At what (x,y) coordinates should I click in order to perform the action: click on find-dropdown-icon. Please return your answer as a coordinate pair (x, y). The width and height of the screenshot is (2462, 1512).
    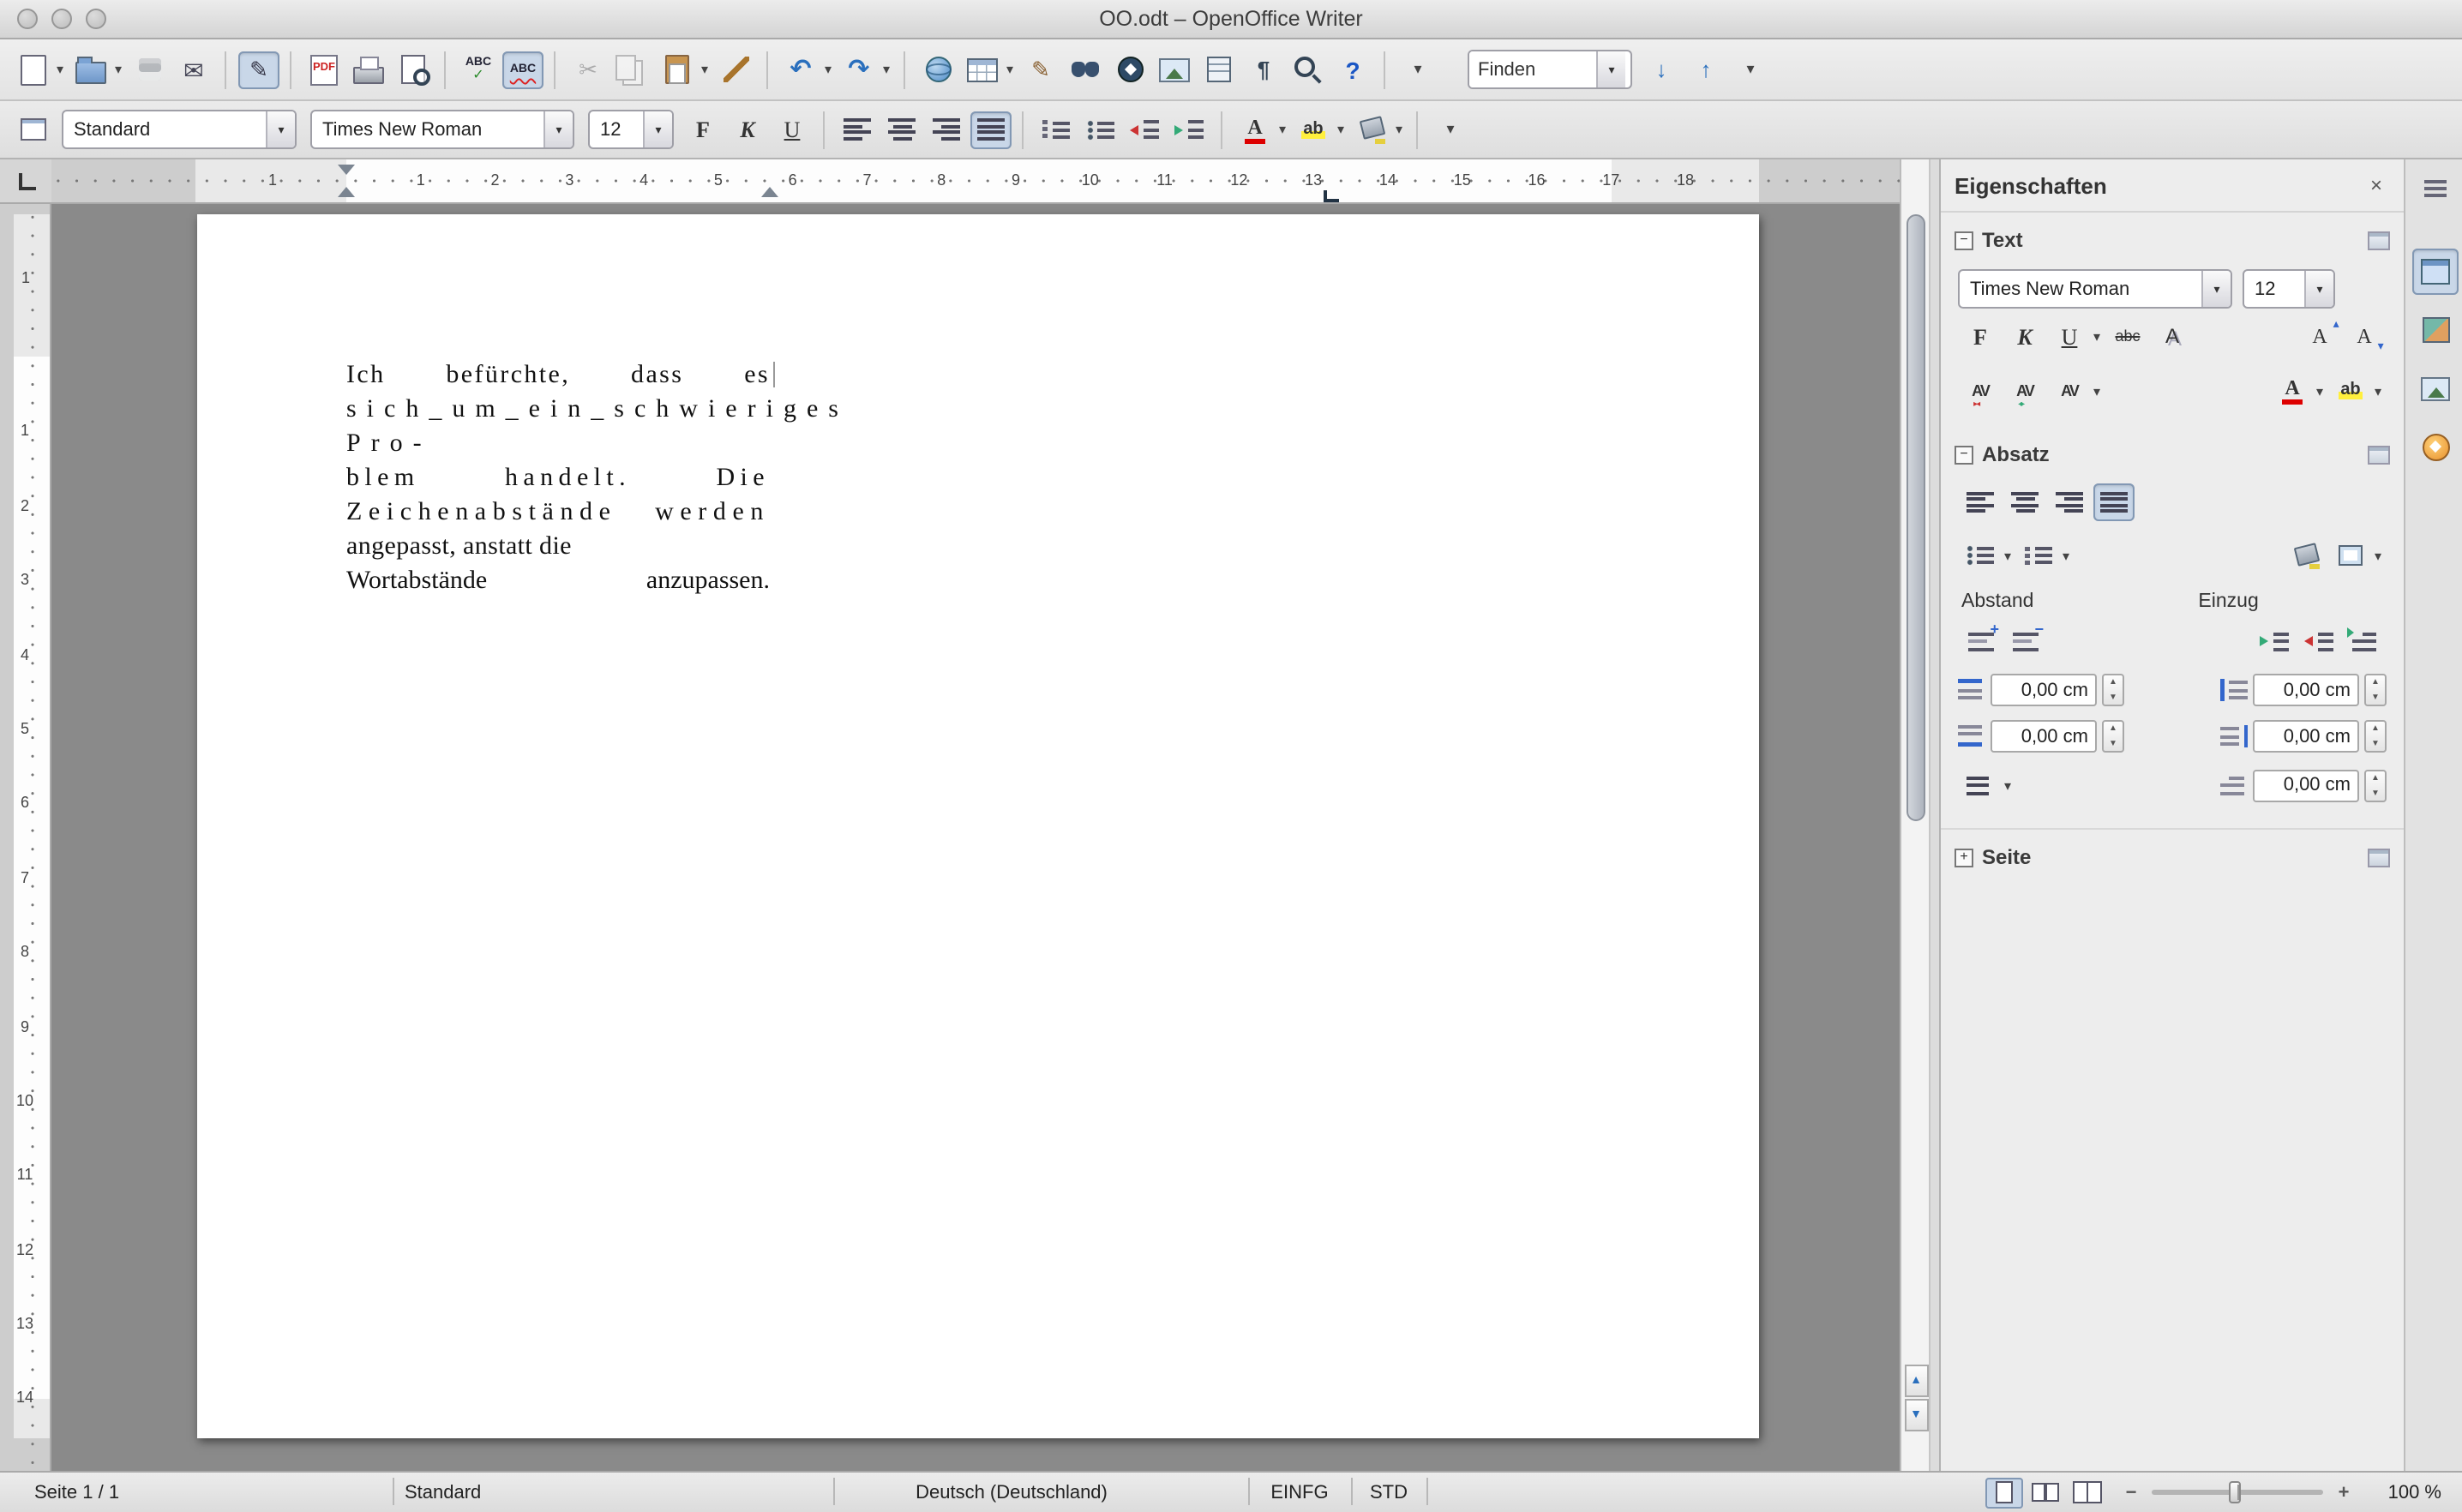
    Looking at the image, I should click on (1611, 69).